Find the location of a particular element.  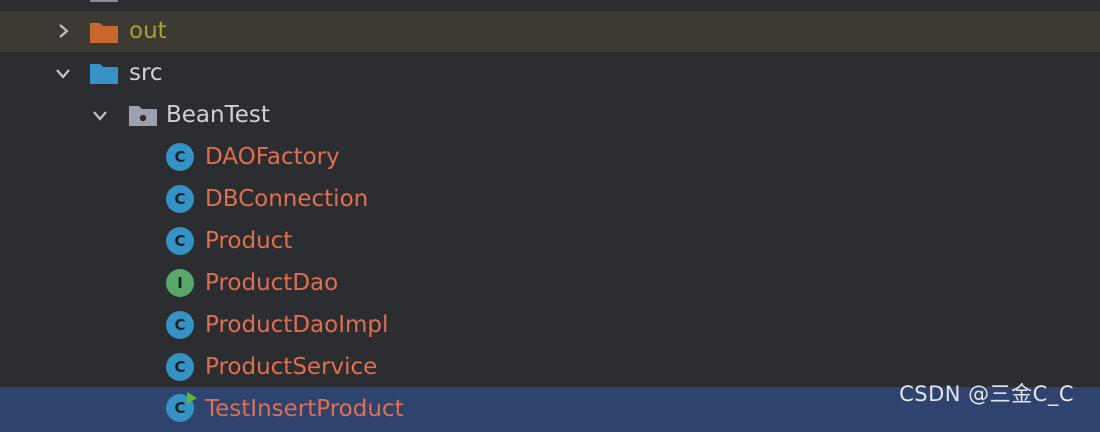

watermark: CSDN @三金C_C is located at coordinates (986, 394).